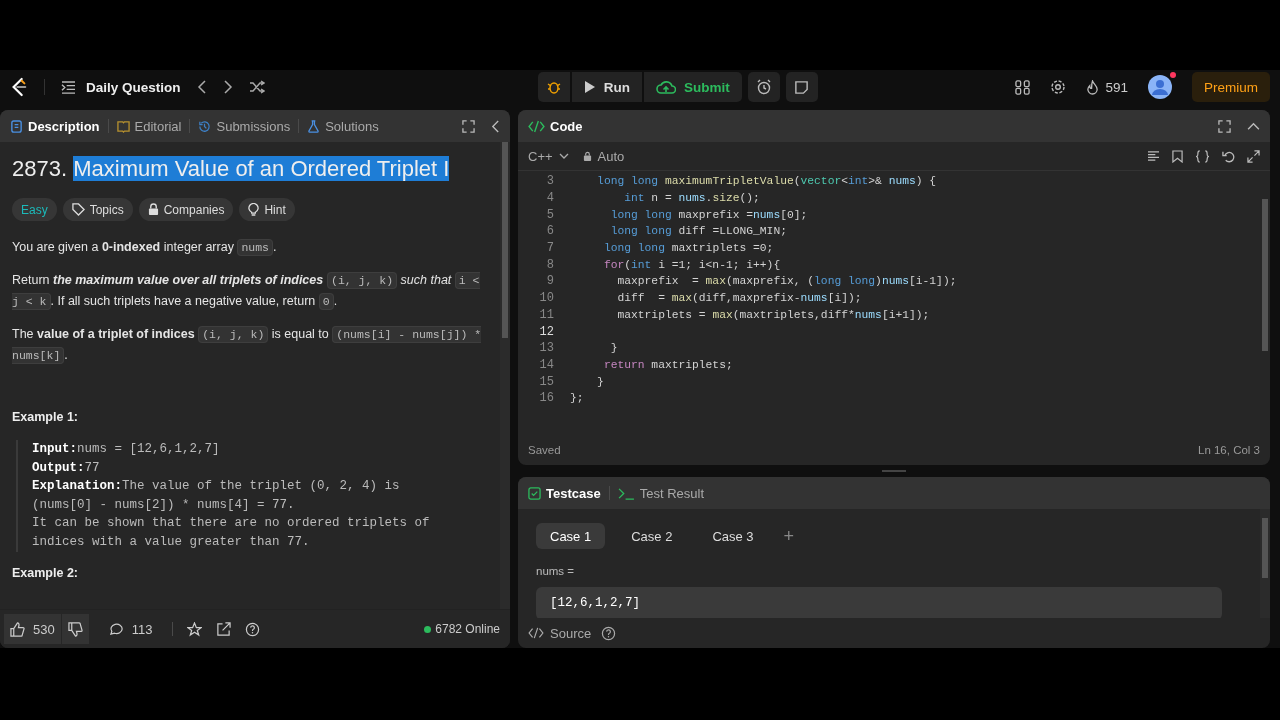 The image size is (1280, 720). What do you see at coordinates (130, 629) in the screenshot?
I see `comments-button: 113` at bounding box center [130, 629].